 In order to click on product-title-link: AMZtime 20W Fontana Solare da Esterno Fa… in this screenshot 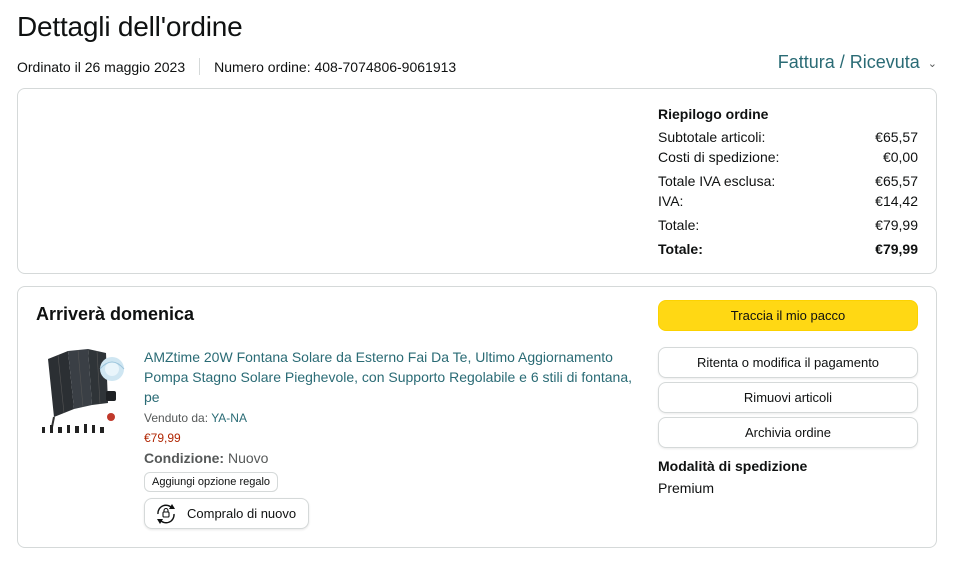, I will do `click(389, 377)`.